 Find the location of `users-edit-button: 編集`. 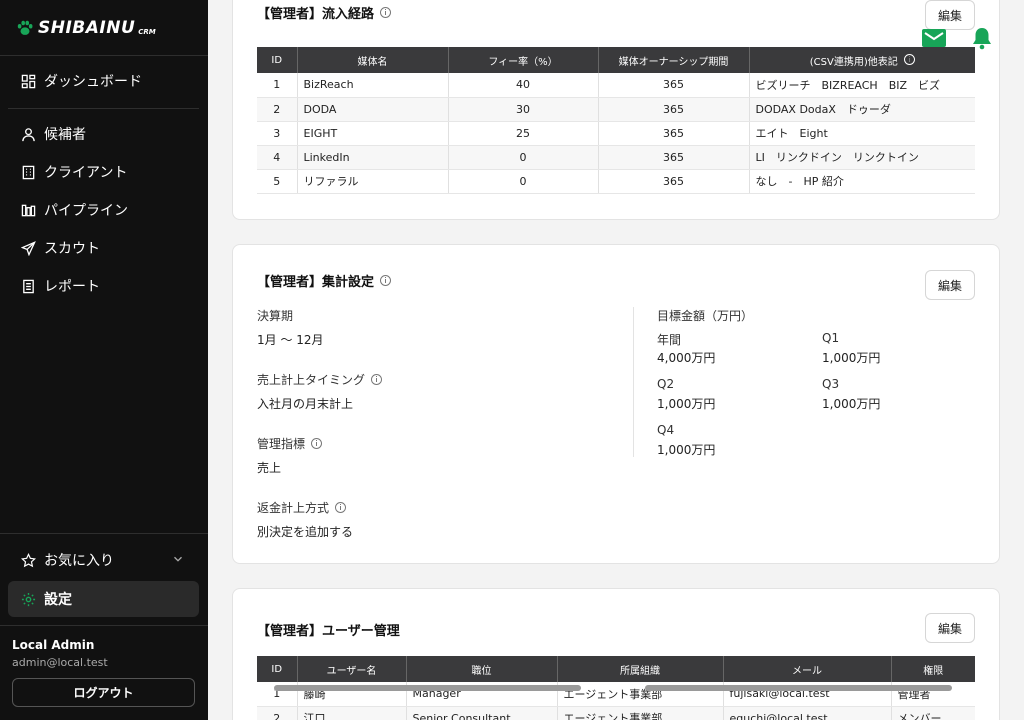

users-edit-button: 編集 is located at coordinates (950, 628).